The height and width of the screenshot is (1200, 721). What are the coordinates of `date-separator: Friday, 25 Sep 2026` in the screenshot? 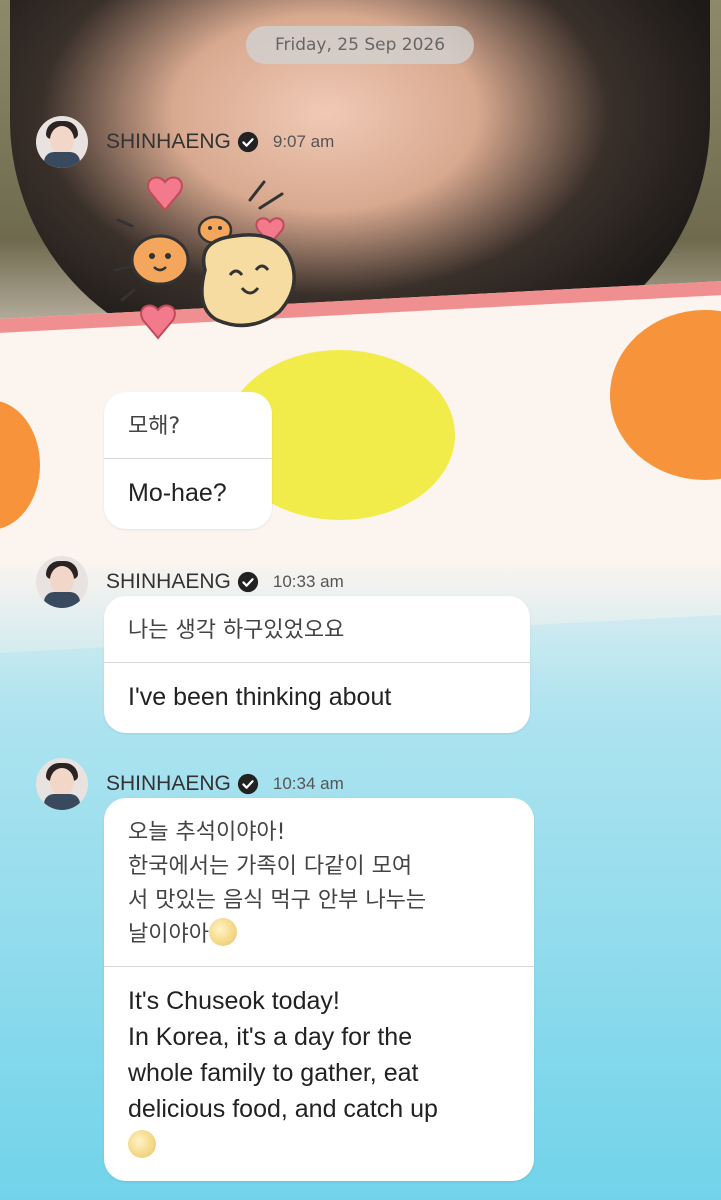 It's located at (360, 45).